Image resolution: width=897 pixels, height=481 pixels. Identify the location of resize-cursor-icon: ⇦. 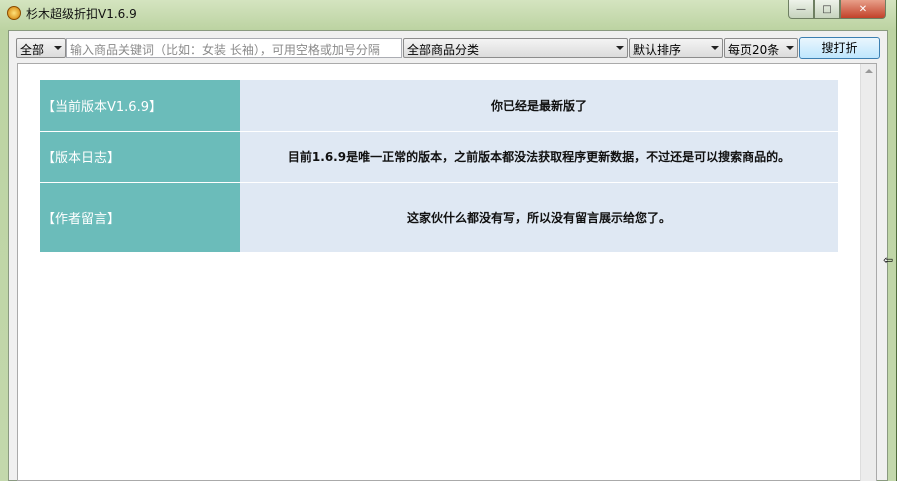
(888, 260).